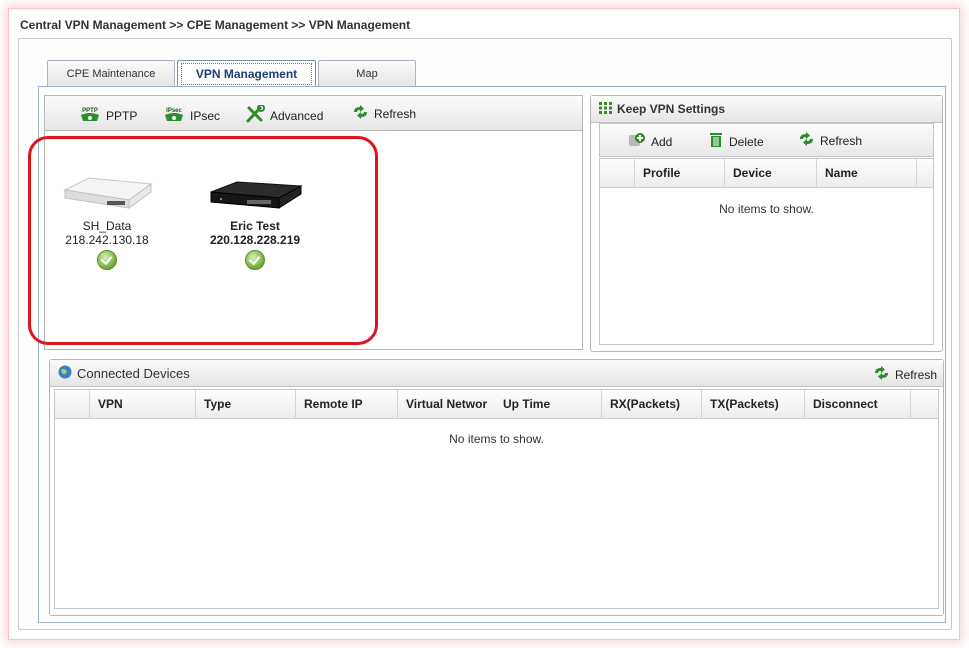 Image resolution: width=969 pixels, height=648 pixels. Describe the element at coordinates (746, 141) in the screenshot. I see `delete-label: Delete` at that location.